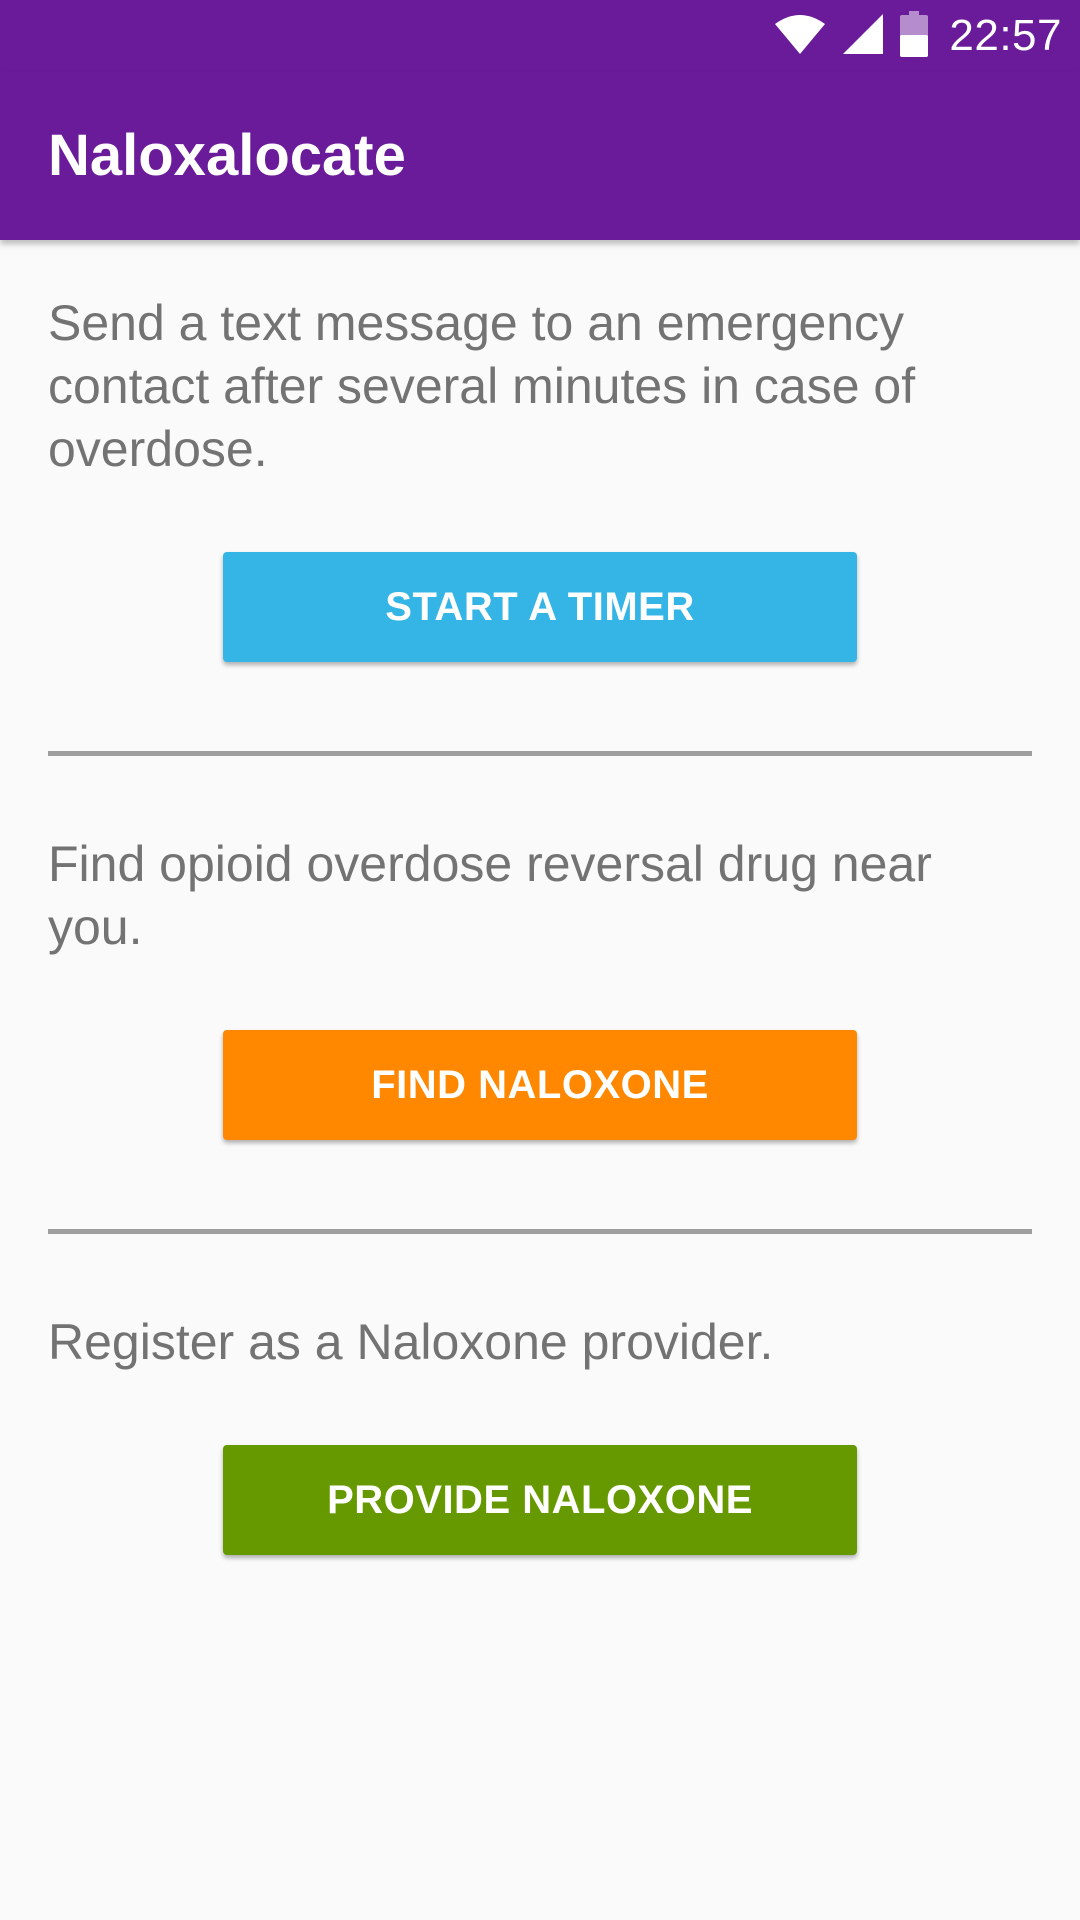 The width and height of the screenshot is (1080, 1920). I want to click on status-icons: 22:57, so click(917, 36).